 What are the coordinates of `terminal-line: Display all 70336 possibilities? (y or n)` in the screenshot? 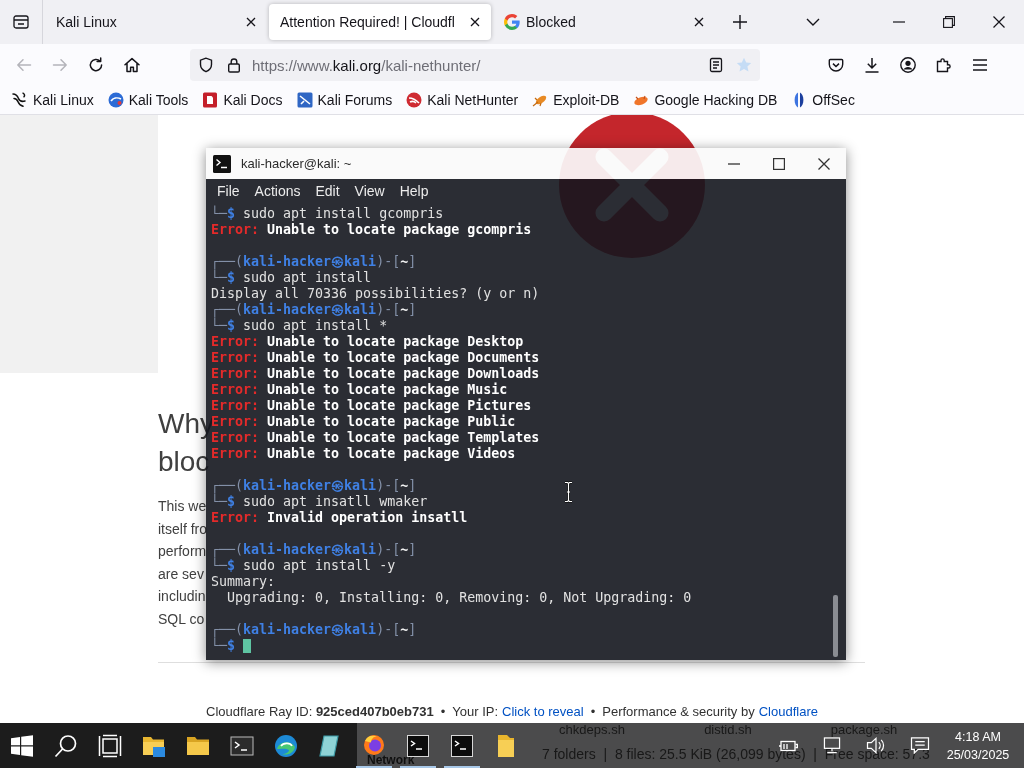 It's located at (375, 294).